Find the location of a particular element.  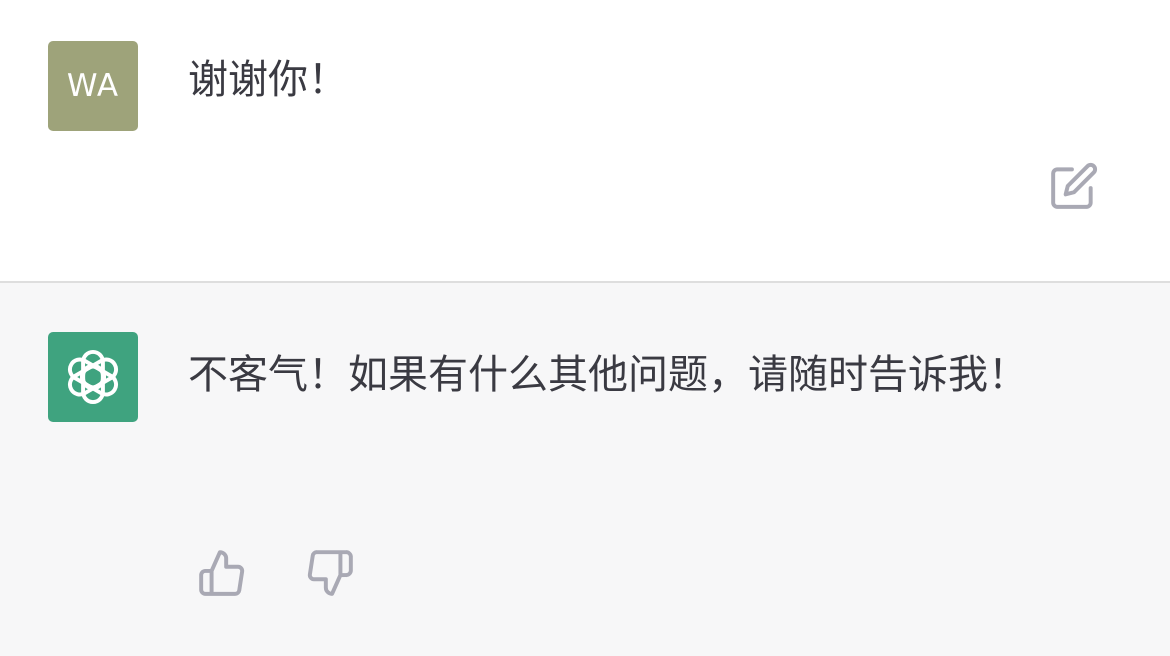

thumbs-up-button is located at coordinates (222, 573).